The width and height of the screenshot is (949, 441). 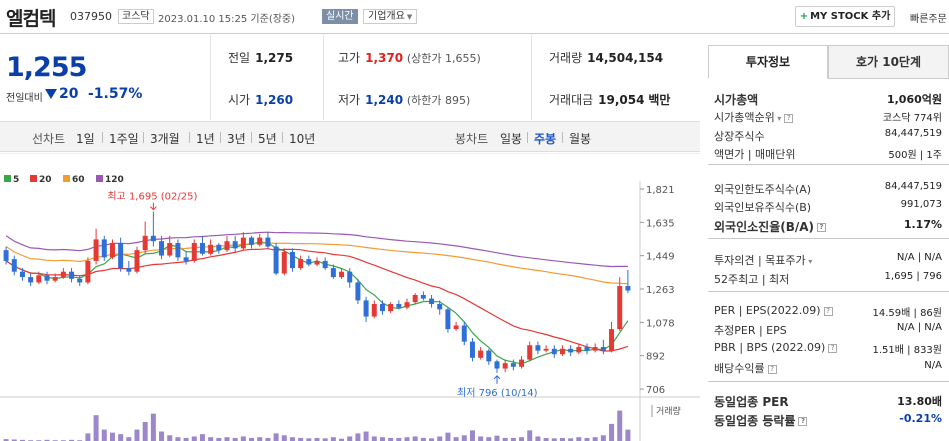 I want to click on add-mystock-button: + MY STOCK 추가, so click(x=845, y=16).